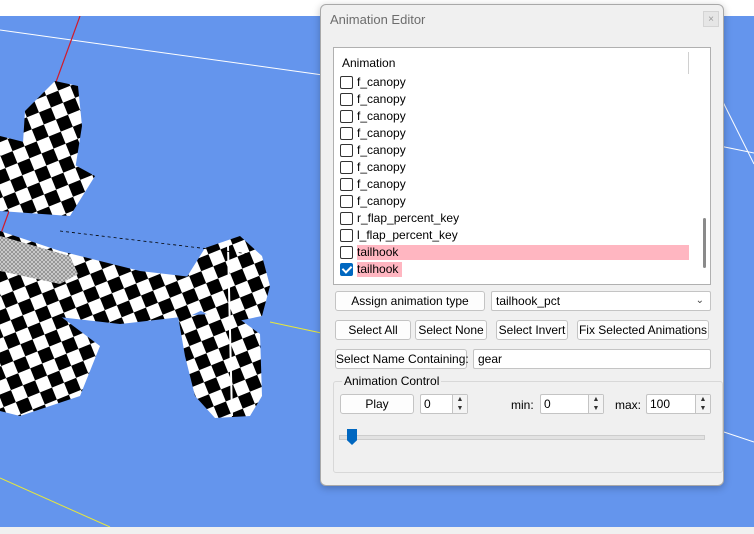  Describe the element at coordinates (704, 243) in the screenshot. I see `scrollbar-thumb` at that location.